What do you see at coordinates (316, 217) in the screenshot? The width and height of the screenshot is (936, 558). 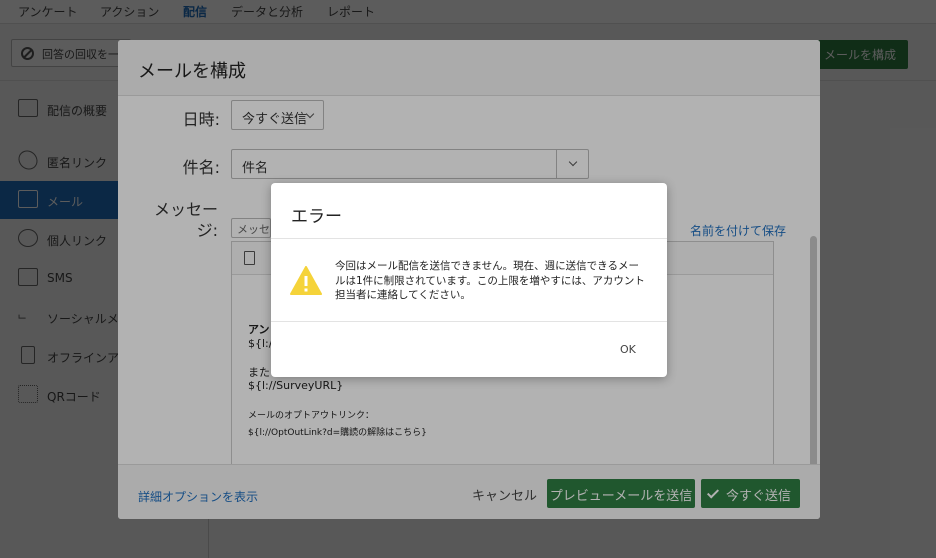 I see `error-title: エラー` at bounding box center [316, 217].